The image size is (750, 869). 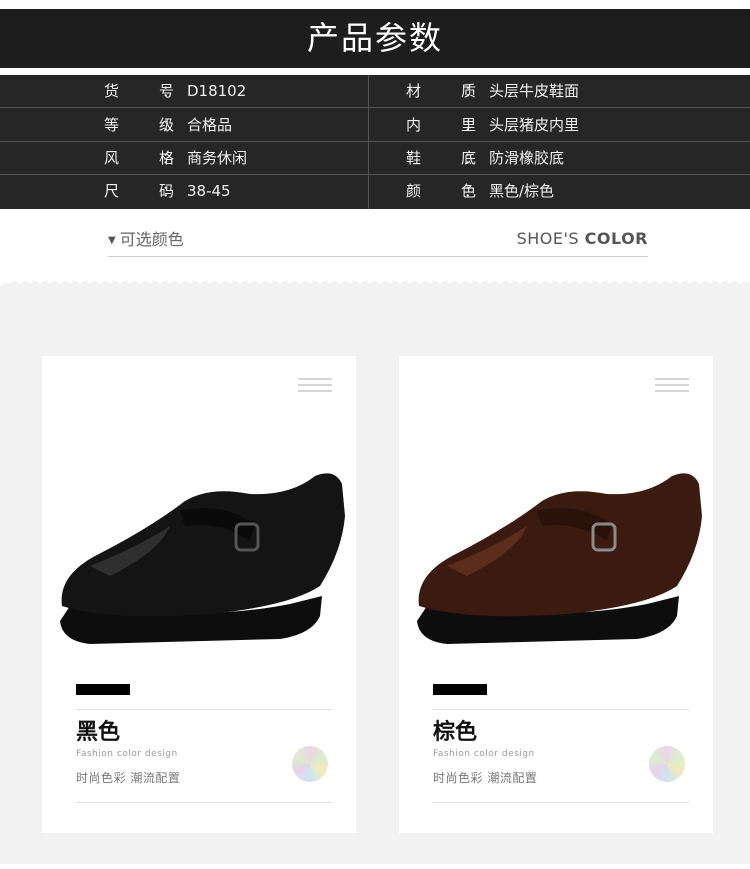 What do you see at coordinates (217, 158) in the screenshot?
I see `param-value: 商务休闲` at bounding box center [217, 158].